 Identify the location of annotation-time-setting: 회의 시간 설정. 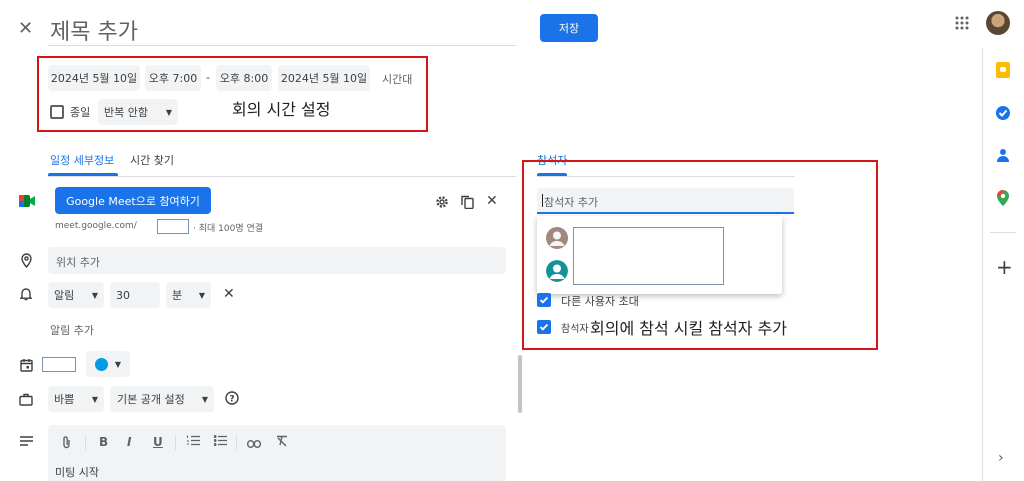
(281, 109).